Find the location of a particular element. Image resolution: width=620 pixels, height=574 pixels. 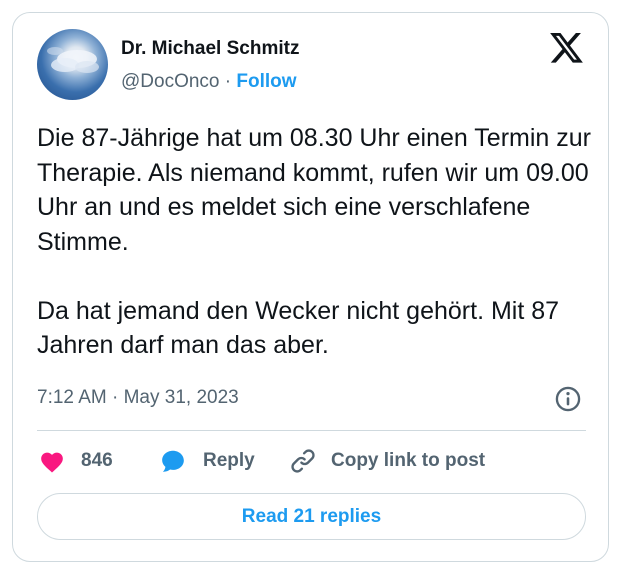

heart-icon is located at coordinates (52, 462).